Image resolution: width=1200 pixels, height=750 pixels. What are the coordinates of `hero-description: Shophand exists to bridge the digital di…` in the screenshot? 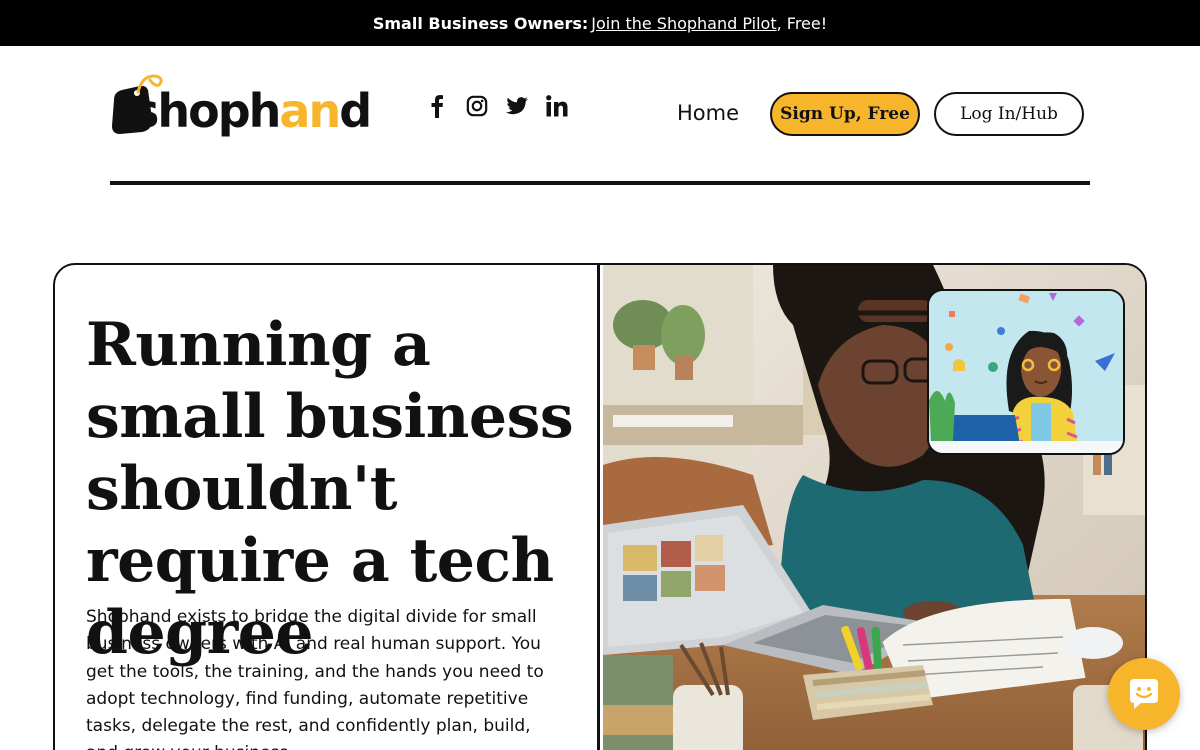 It's located at (315, 678).